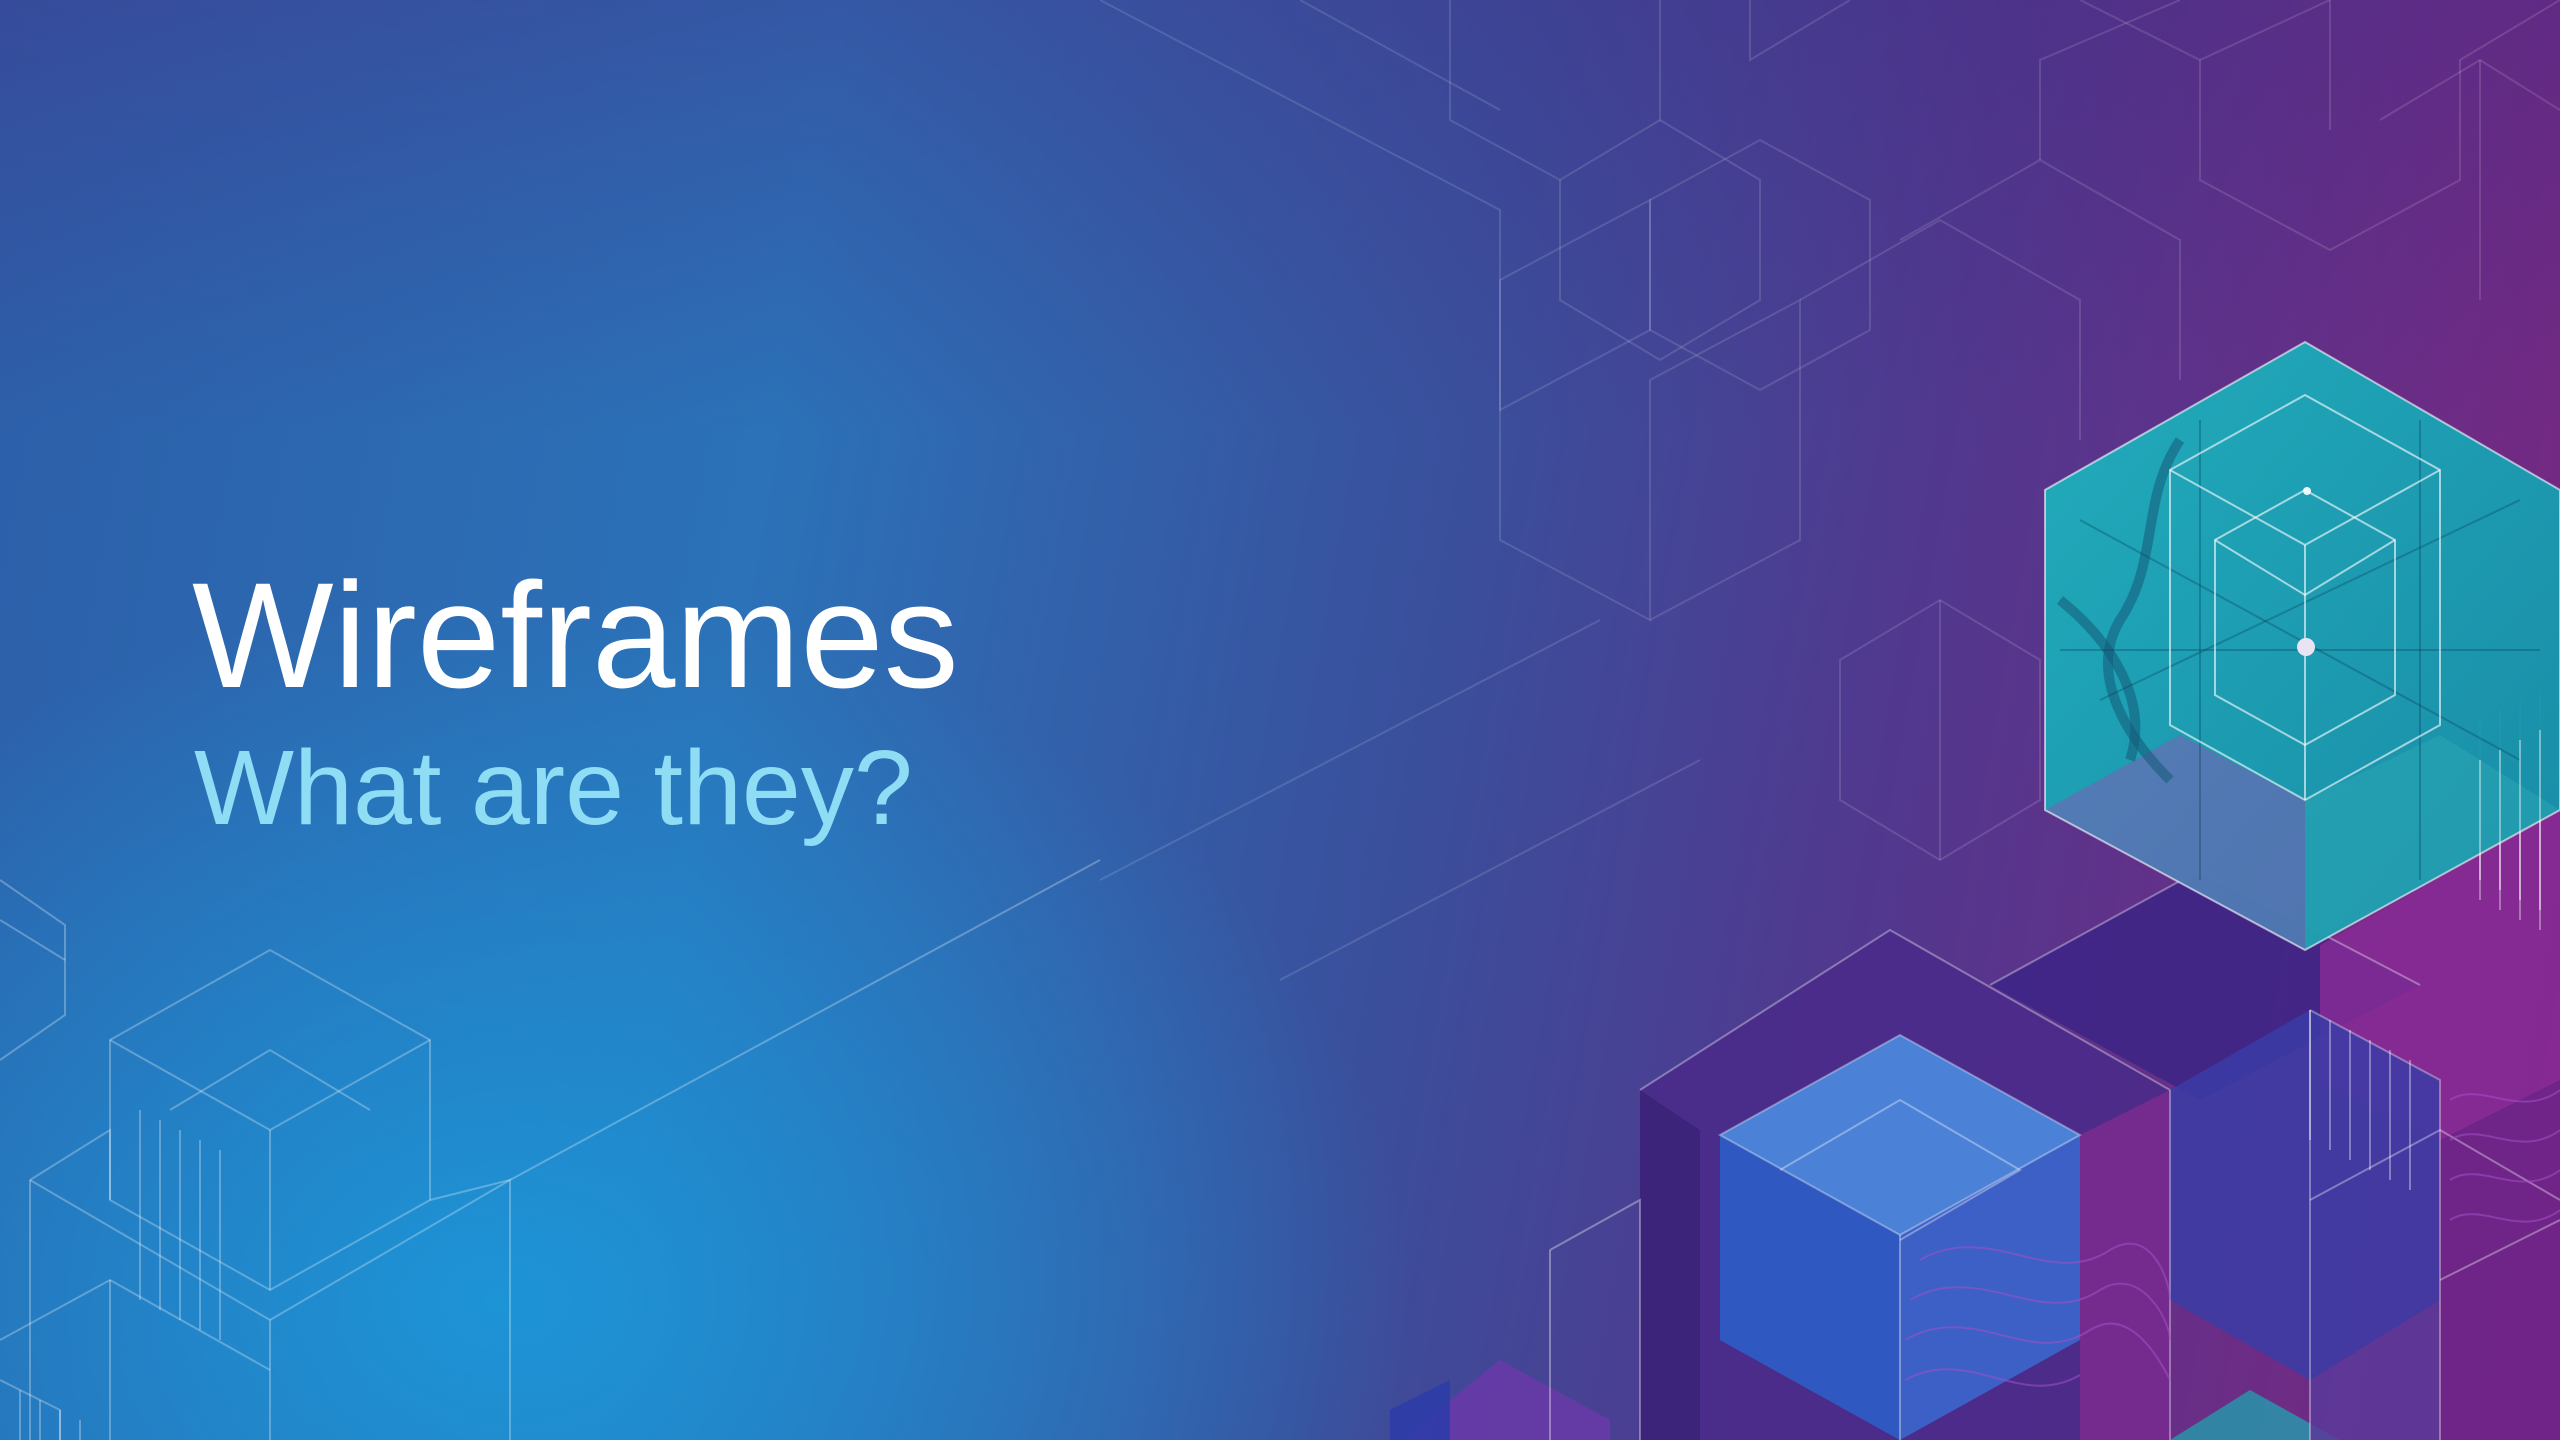  I want to click on node-dot-small, so click(2307, 491).